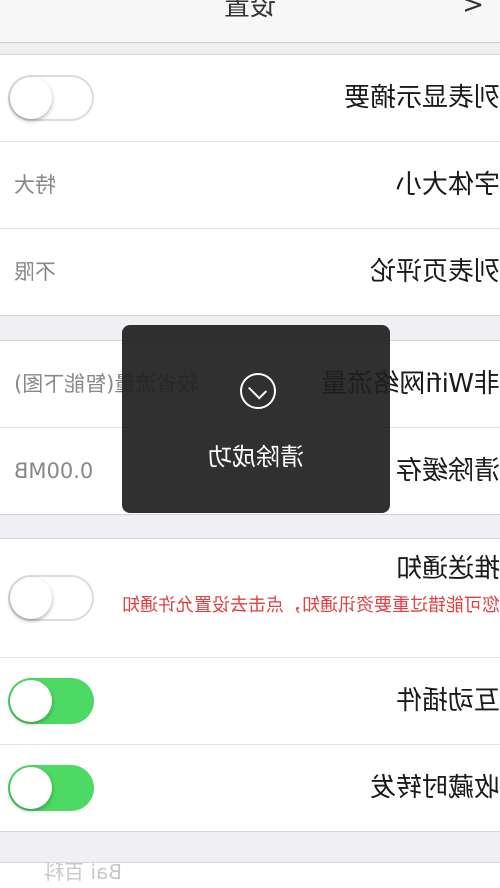 Image resolution: width=500 pixels, height=888 pixels. Describe the element at coordinates (447, 701) in the screenshot. I see `interactive-plugin-label: 互动插件` at that location.